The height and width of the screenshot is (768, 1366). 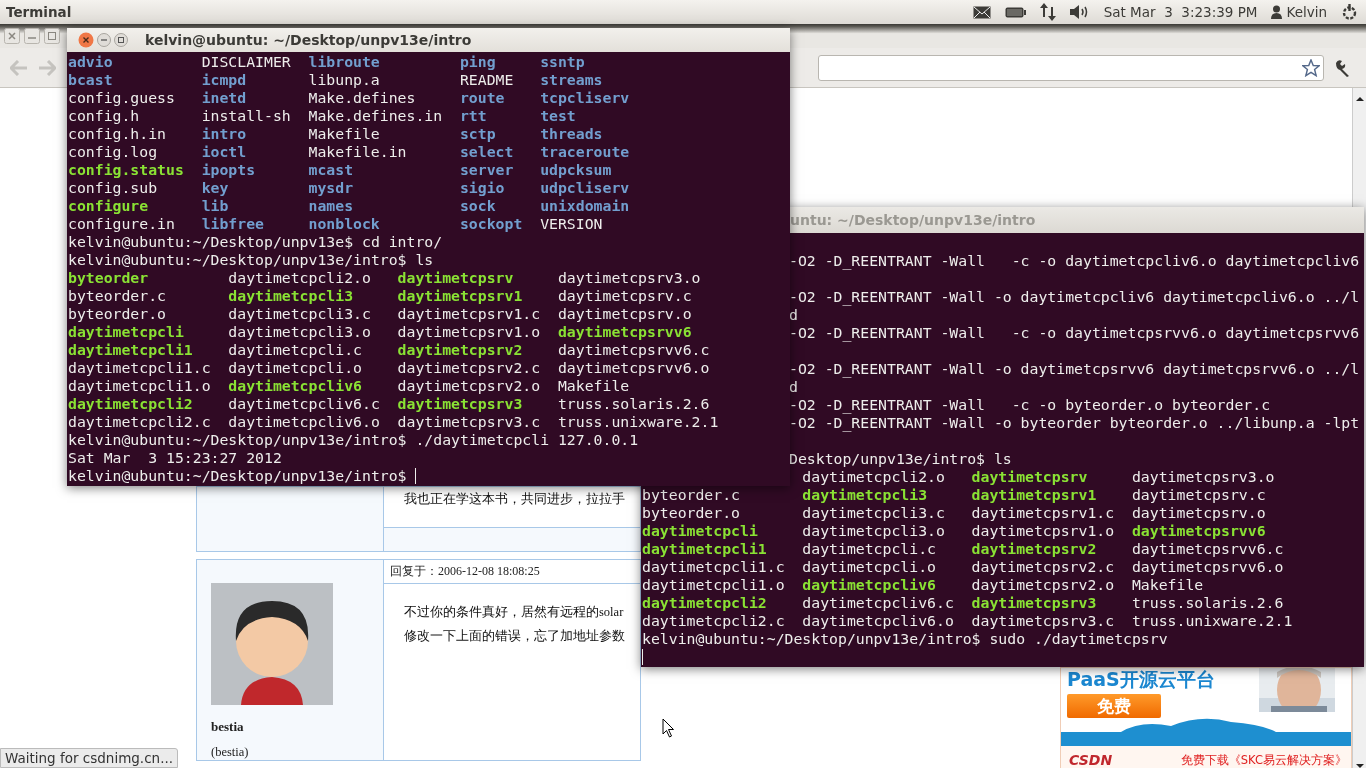 I want to click on volume-icon, so click(x=1079, y=12).